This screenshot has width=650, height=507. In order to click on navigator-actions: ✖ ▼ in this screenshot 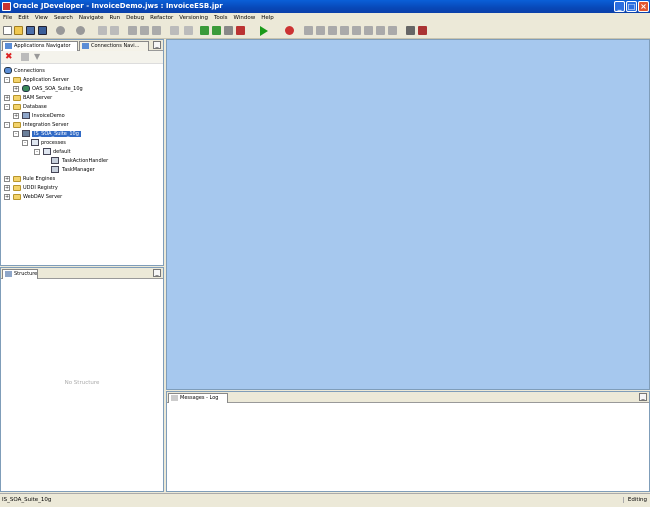, I will do `click(82, 57)`.